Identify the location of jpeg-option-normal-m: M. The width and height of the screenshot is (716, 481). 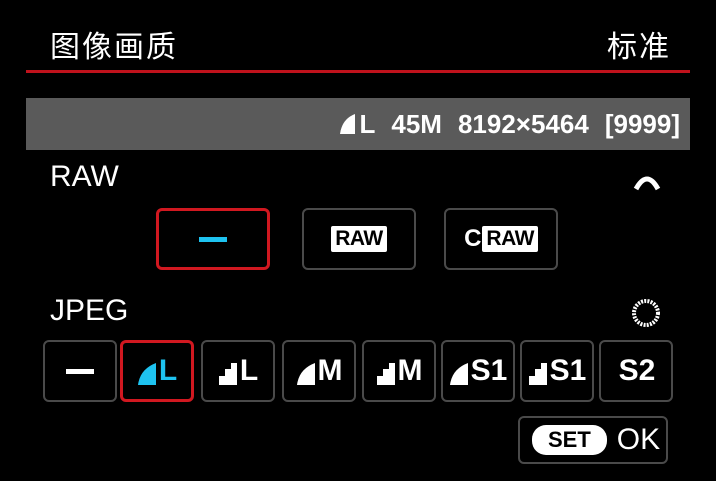
(399, 371).